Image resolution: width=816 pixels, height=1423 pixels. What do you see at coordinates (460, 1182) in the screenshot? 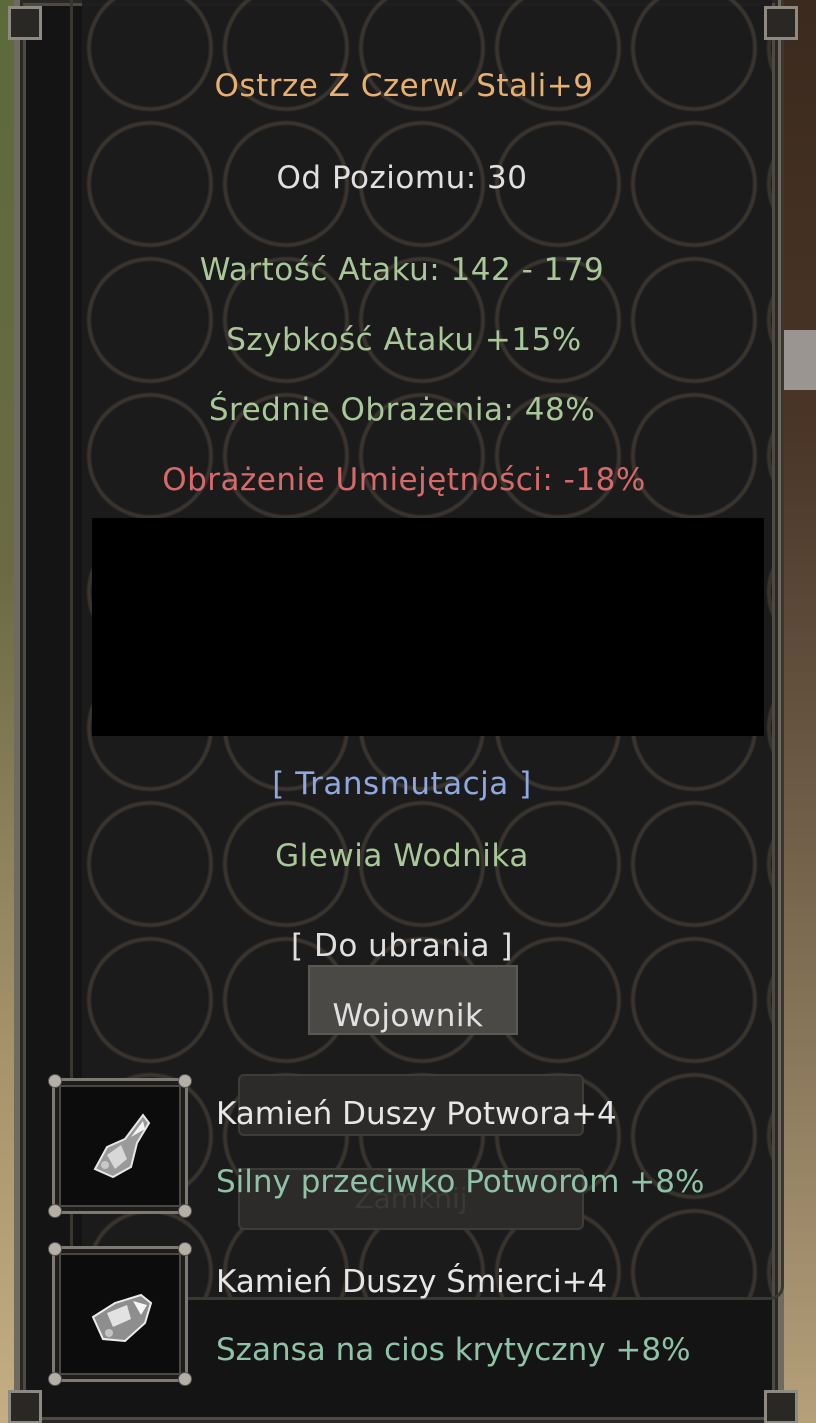
I see `socket-1-bonus: Silny przeciwko Potworom +8%` at bounding box center [460, 1182].